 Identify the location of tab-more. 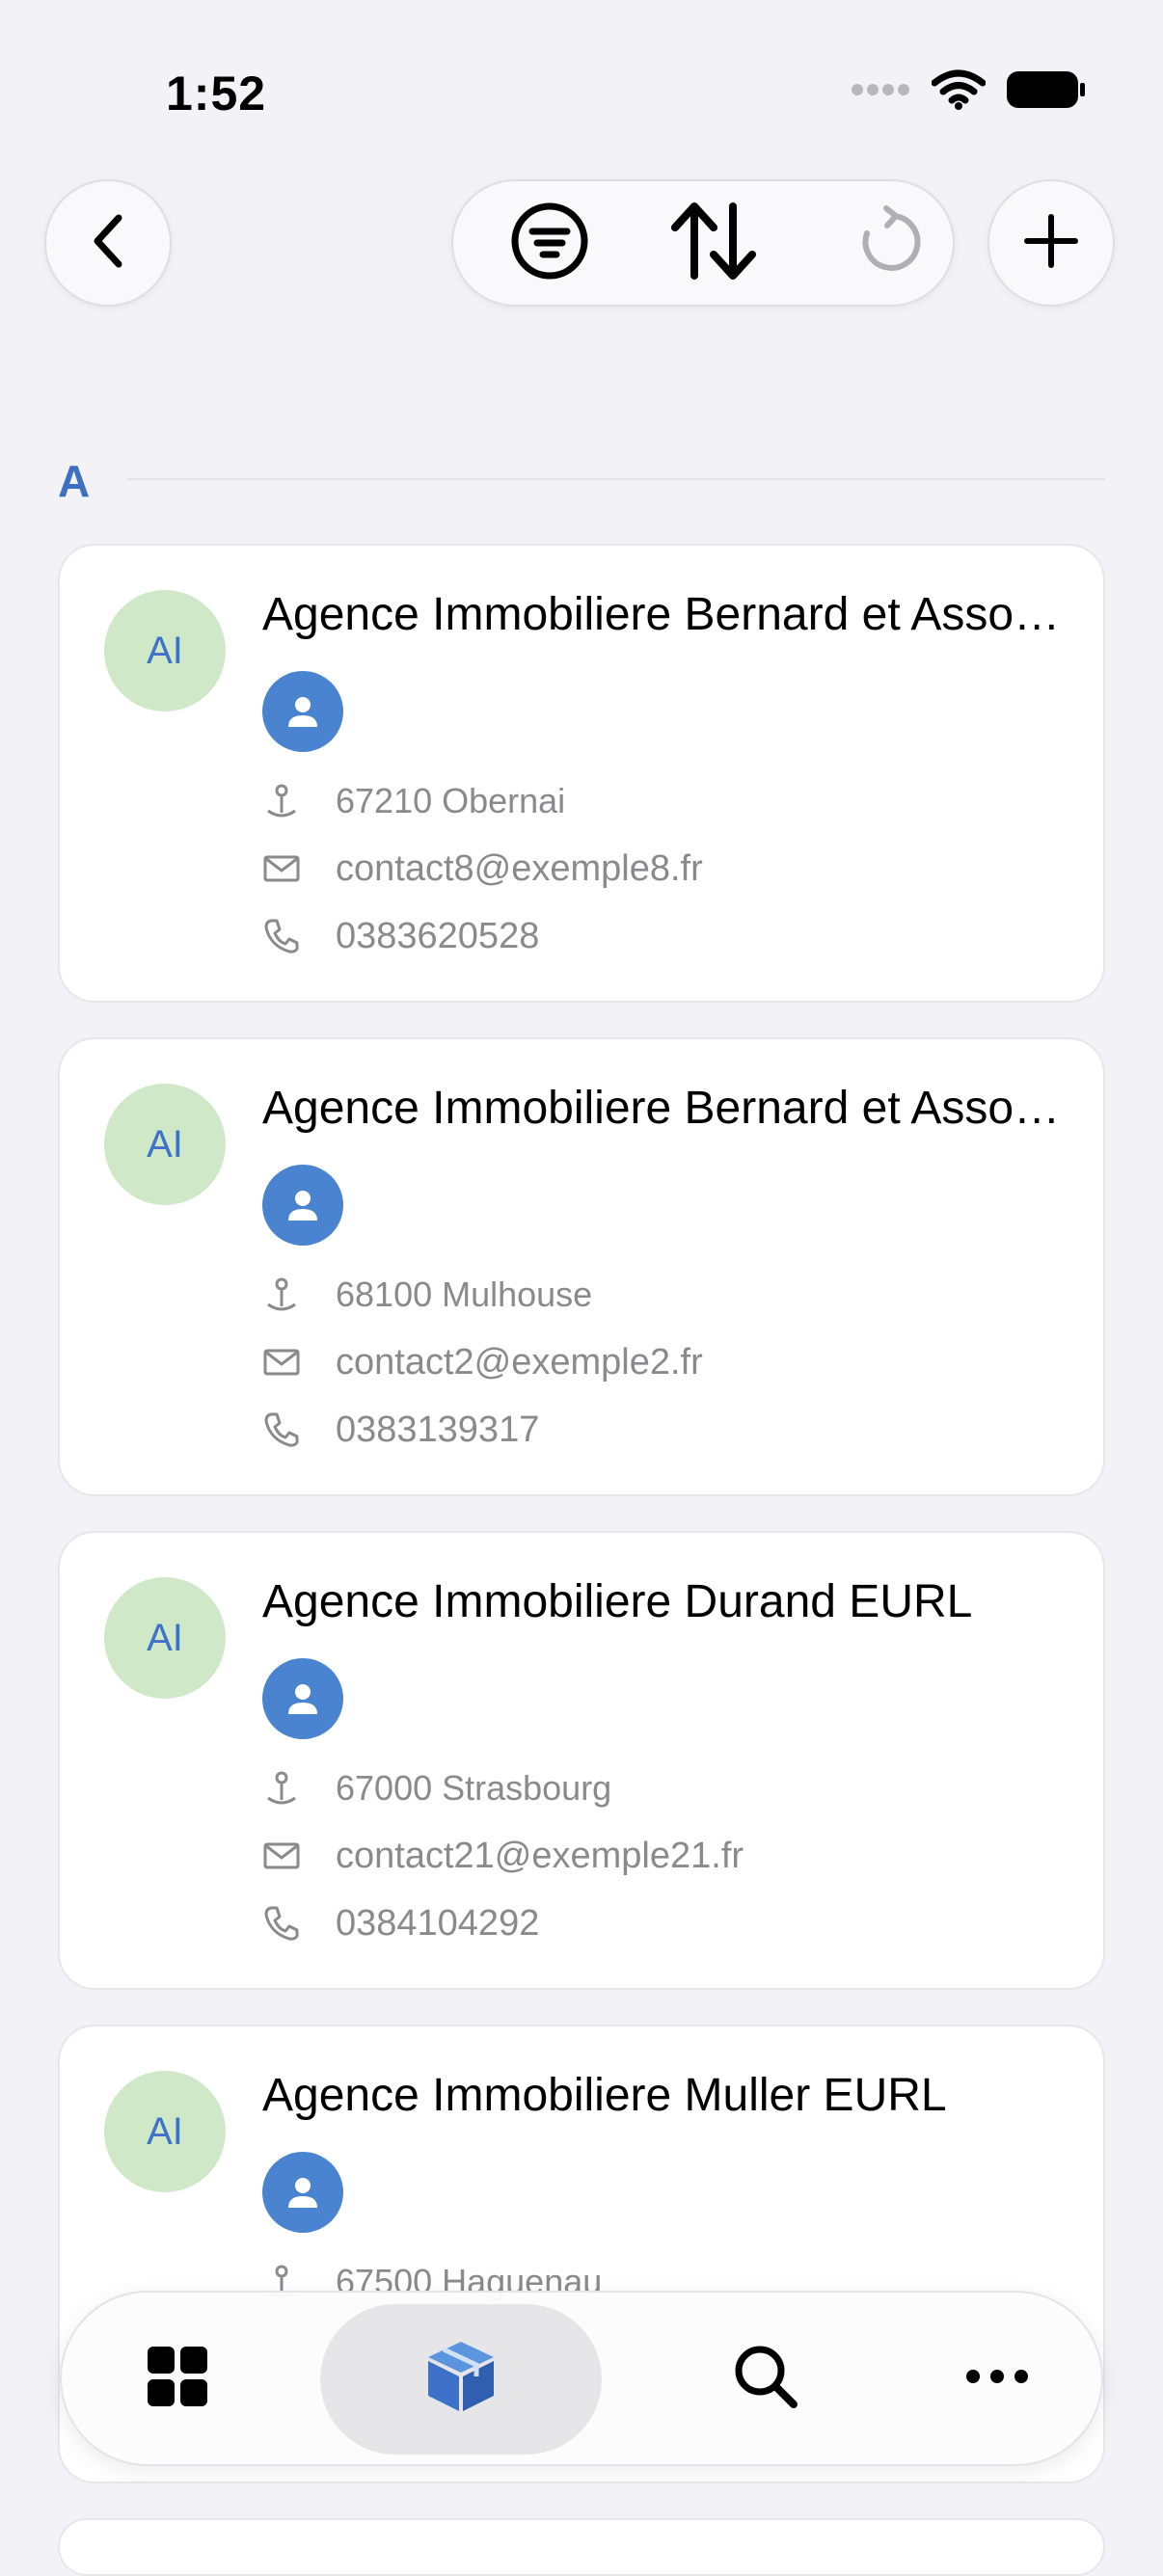
(997, 2378).